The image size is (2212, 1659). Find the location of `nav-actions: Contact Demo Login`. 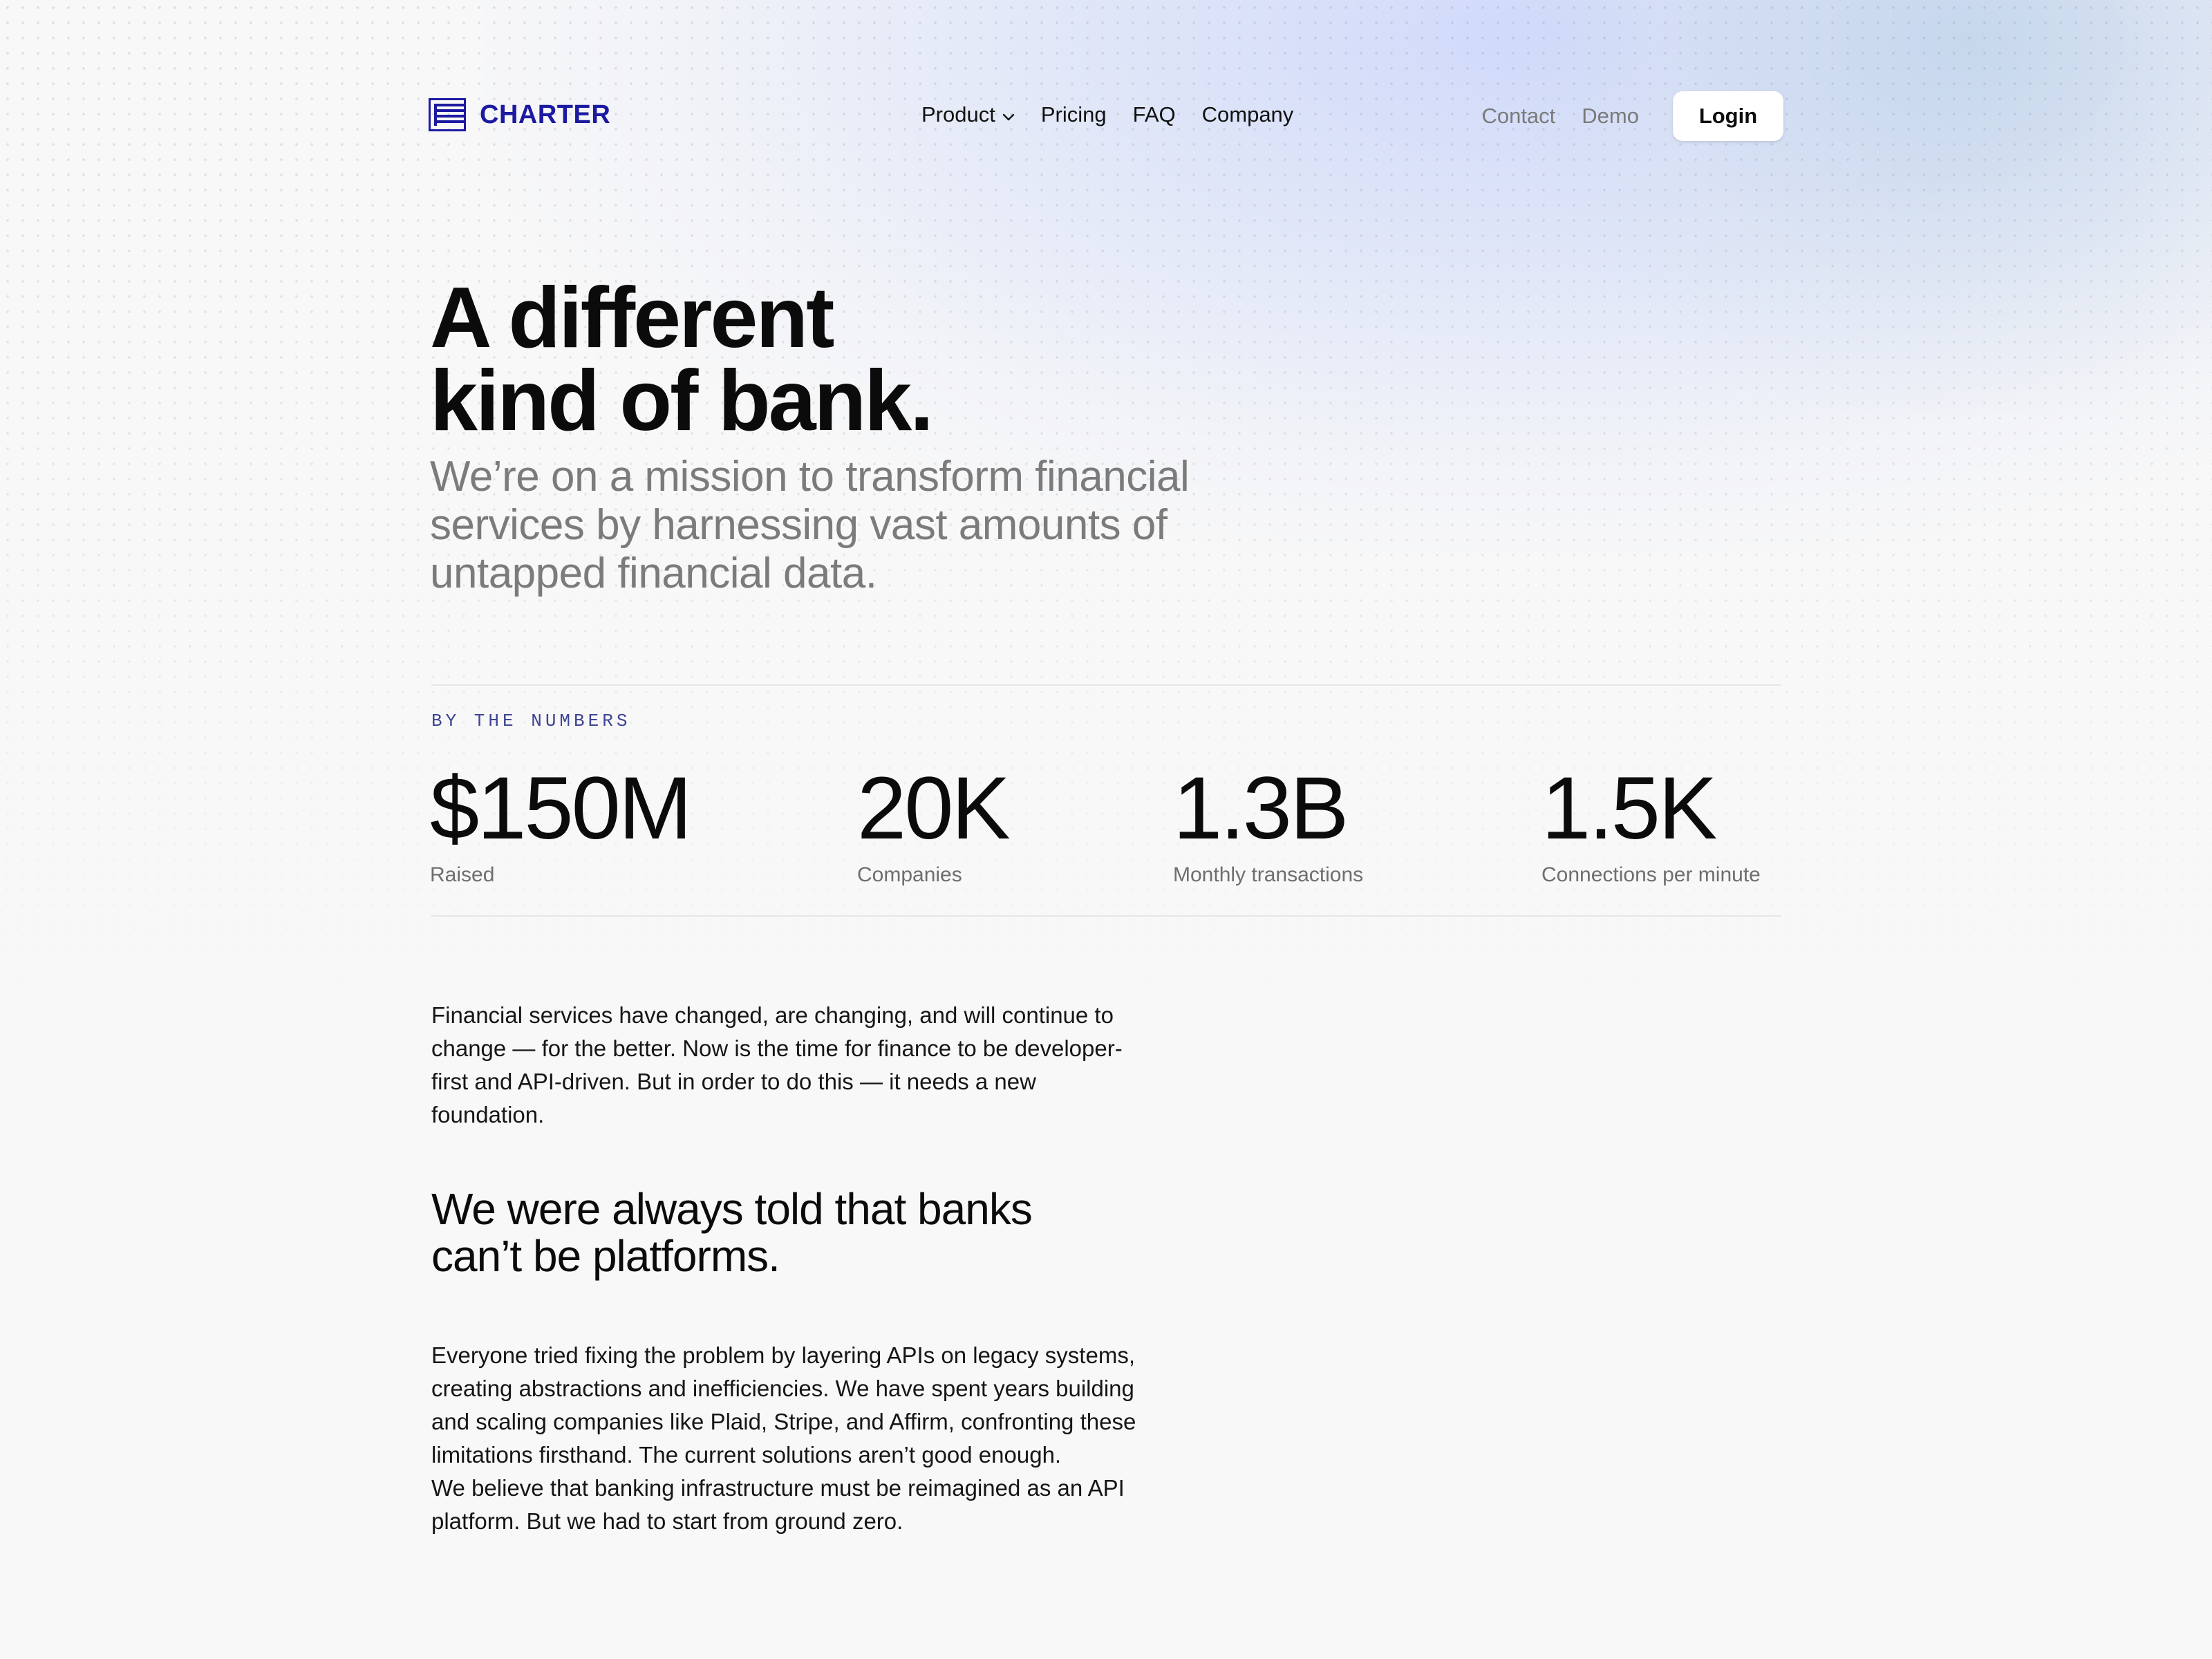

nav-actions: Contact Demo Login is located at coordinates (1632, 116).